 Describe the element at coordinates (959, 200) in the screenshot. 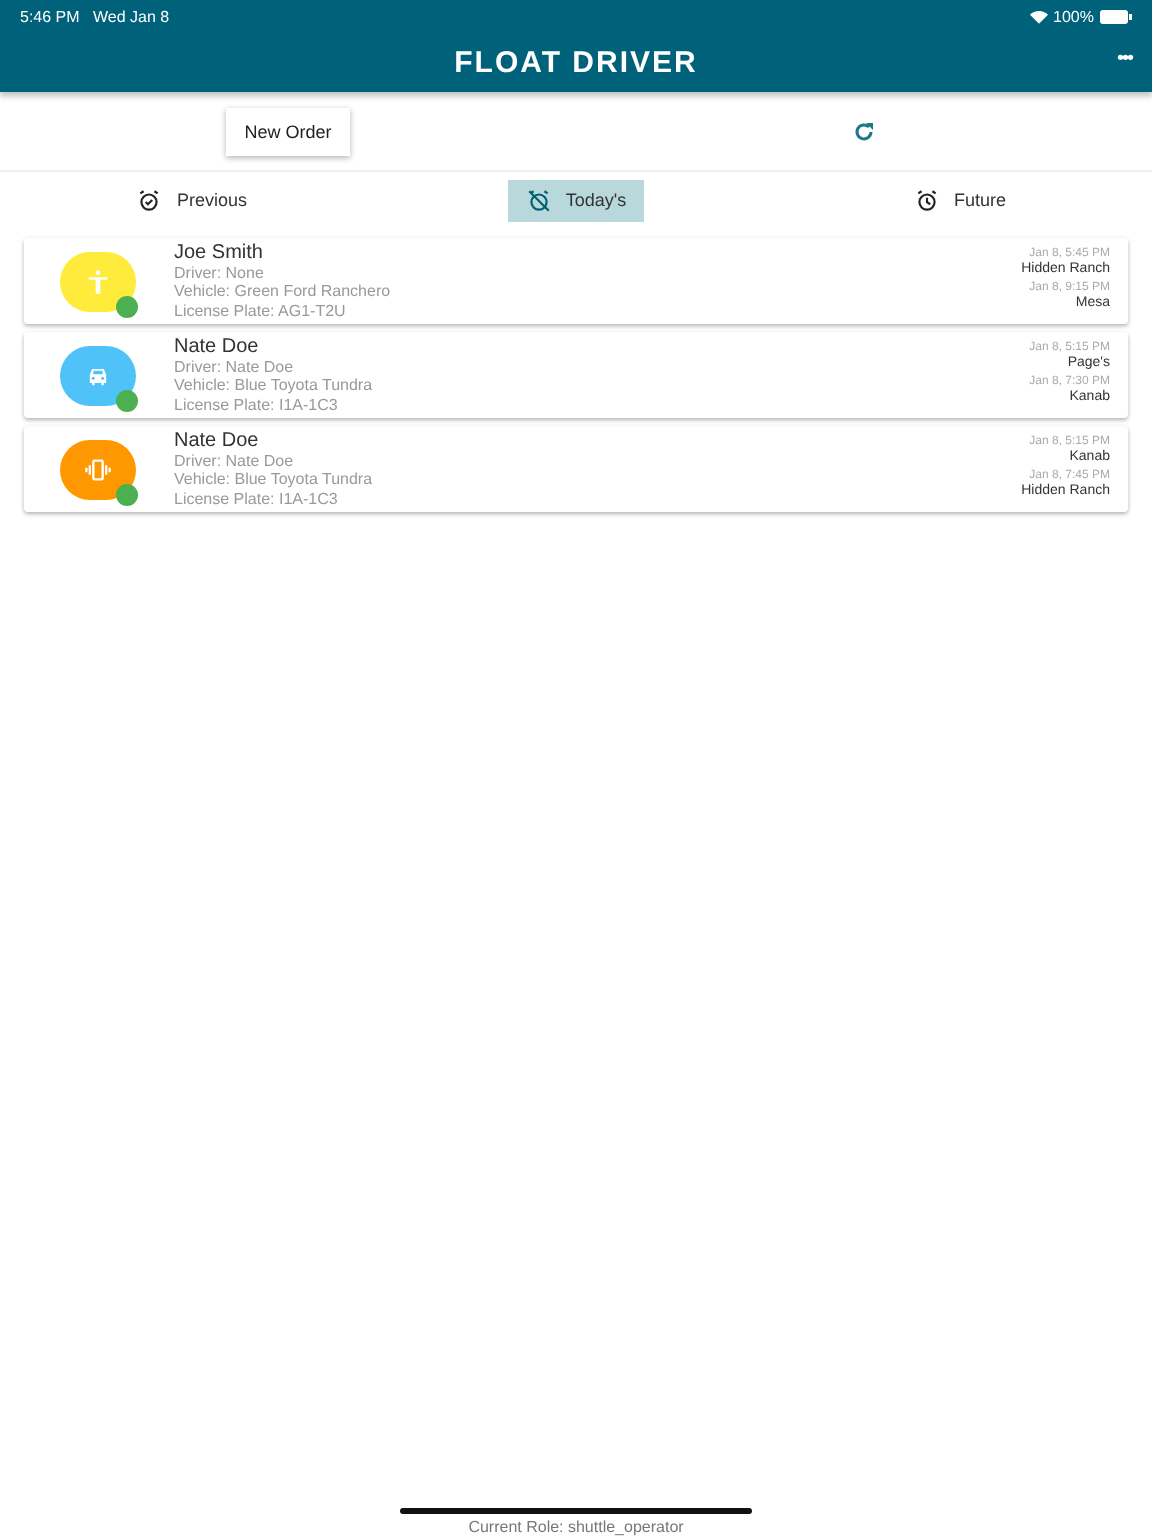

I see `tab: Future` at that location.